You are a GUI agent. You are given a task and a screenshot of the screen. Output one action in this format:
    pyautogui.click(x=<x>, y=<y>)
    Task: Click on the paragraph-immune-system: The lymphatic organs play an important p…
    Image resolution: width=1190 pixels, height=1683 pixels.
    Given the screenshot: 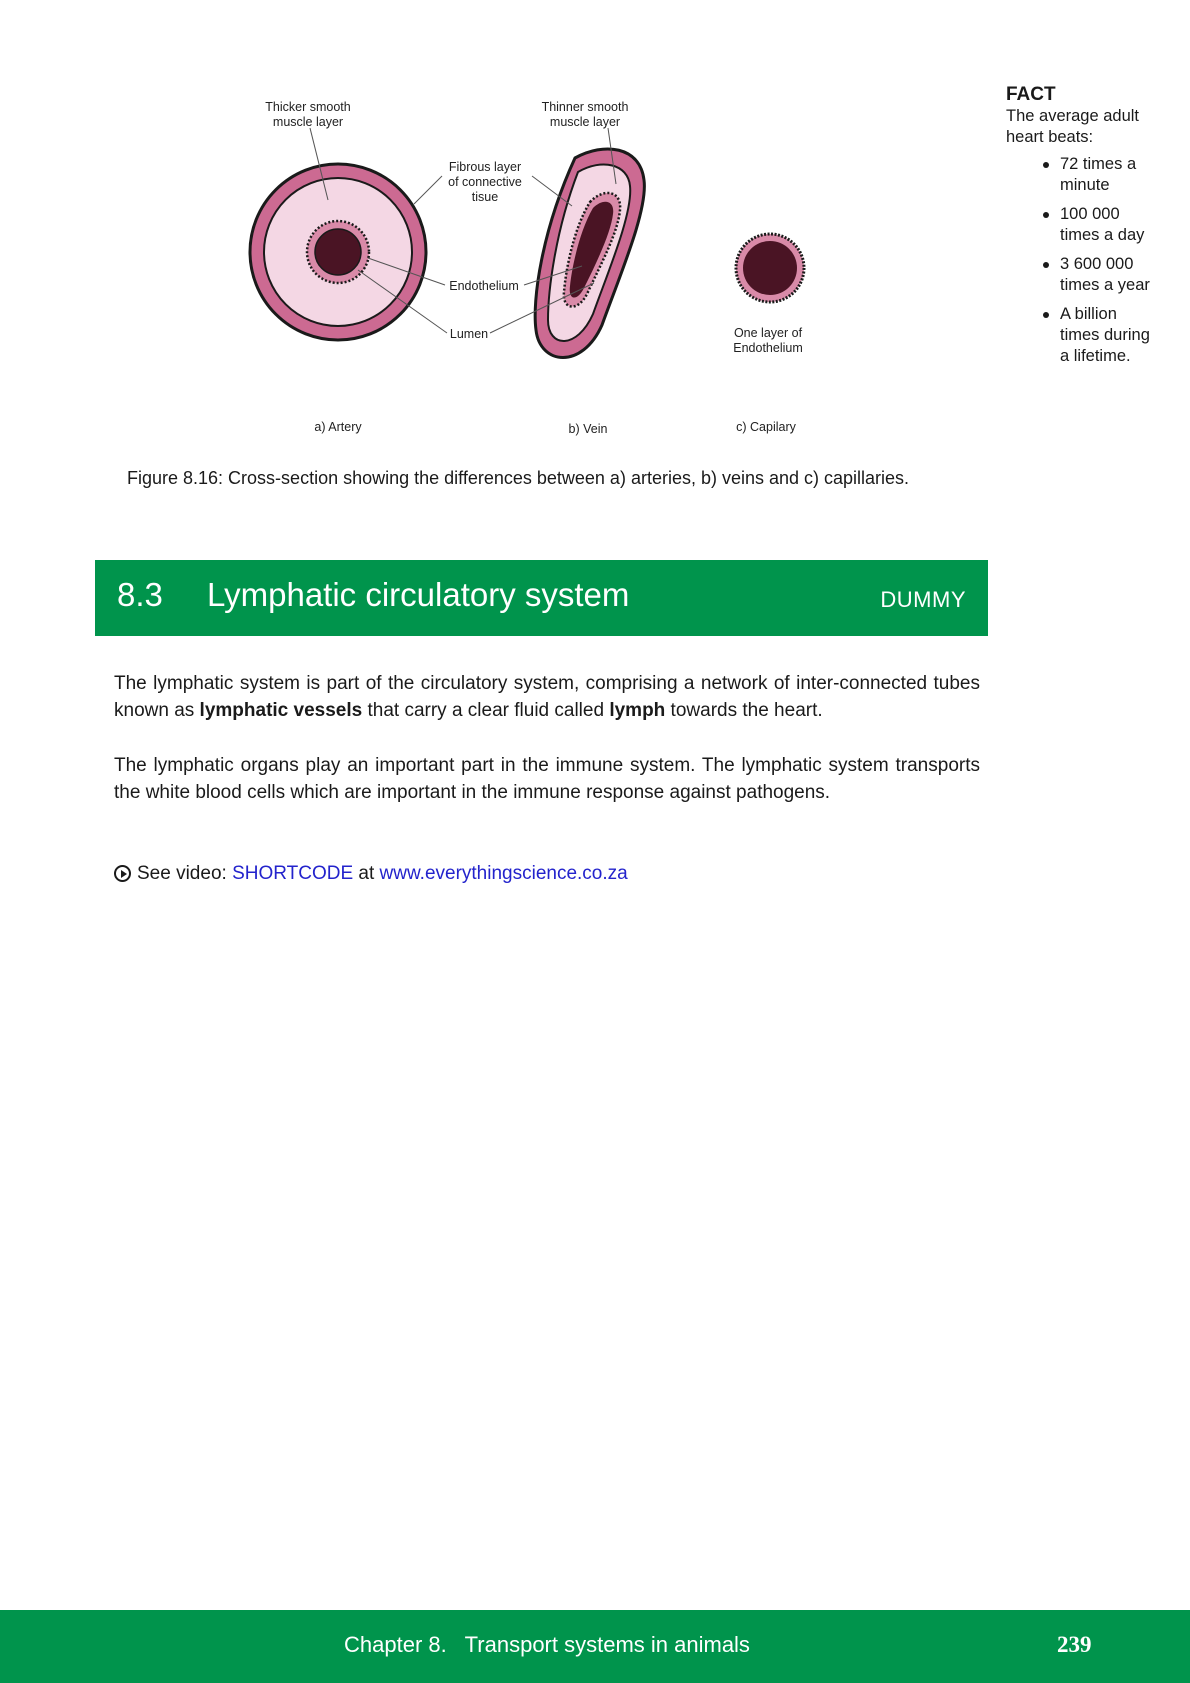 What is the action you would take?
    pyautogui.click(x=547, y=779)
    